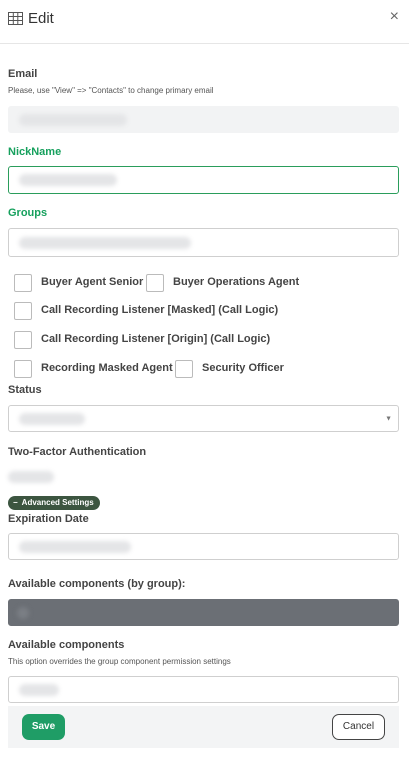  What do you see at coordinates (203, 546) in the screenshot?
I see `expiration-date-input` at bounding box center [203, 546].